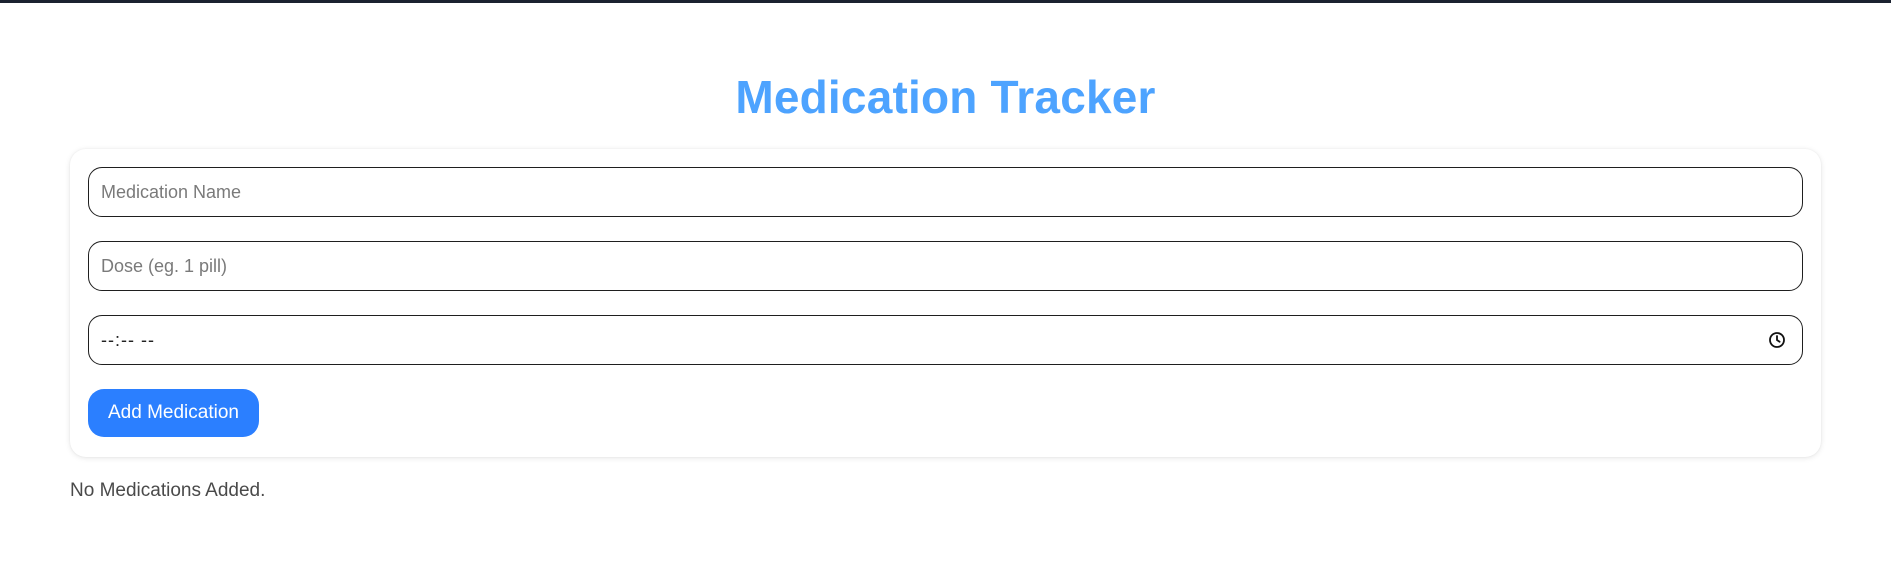 This screenshot has height=562, width=1891. Describe the element at coordinates (945, 97) in the screenshot. I see `page-title: Medication Tracker` at that location.